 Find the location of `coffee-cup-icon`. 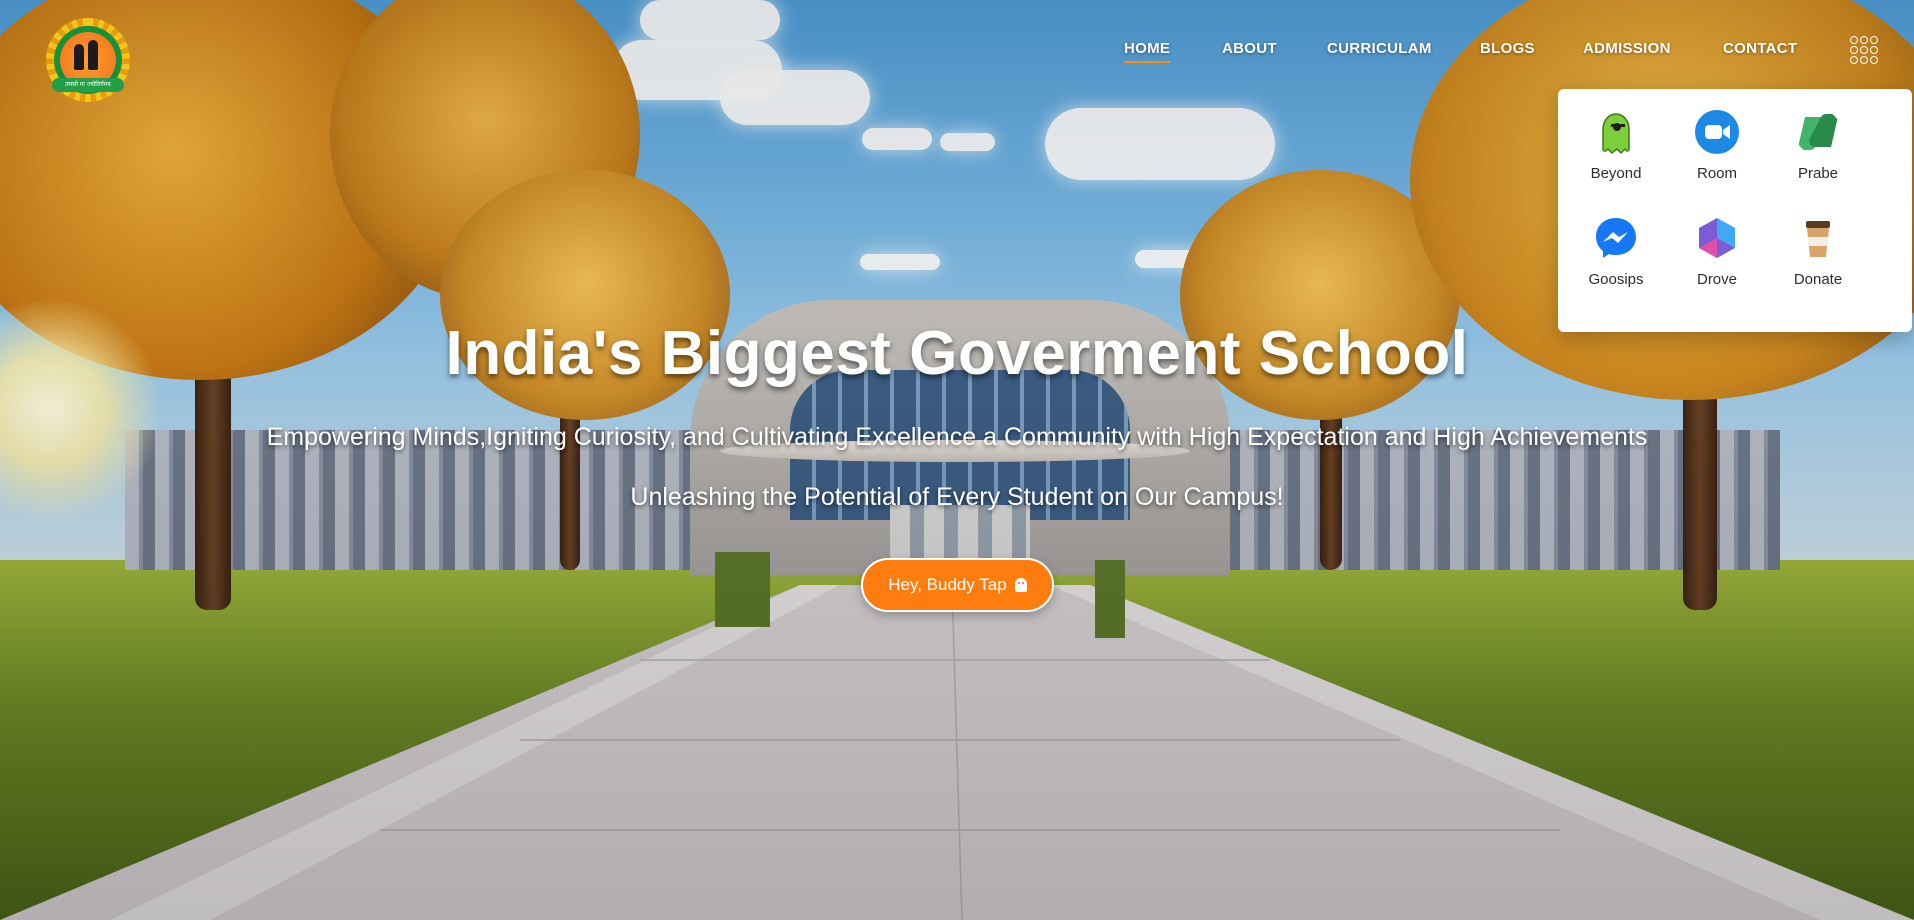

coffee-cup-icon is located at coordinates (1818, 239).